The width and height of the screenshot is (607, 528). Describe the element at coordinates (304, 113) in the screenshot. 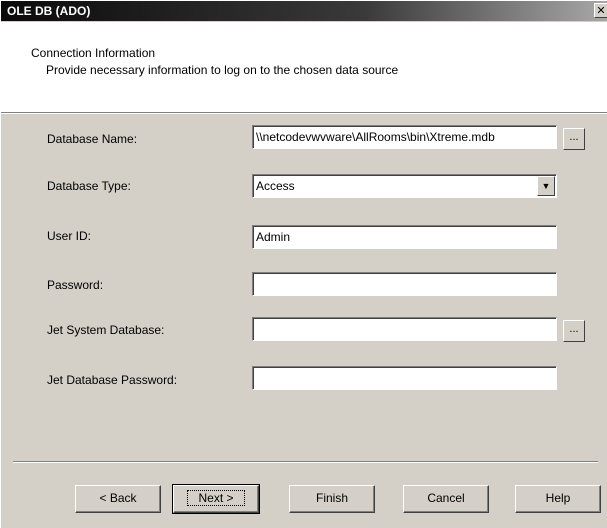

I see `header-separator` at that location.